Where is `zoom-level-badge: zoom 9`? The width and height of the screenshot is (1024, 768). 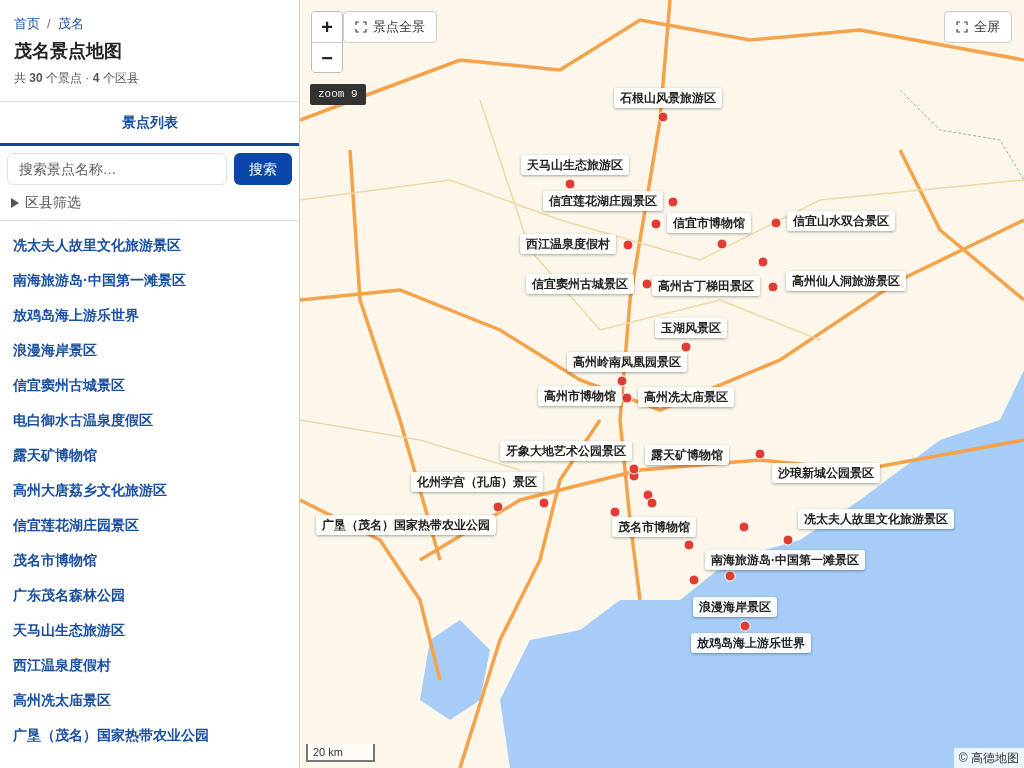
zoom-level-badge: zoom 9 is located at coordinates (338, 94).